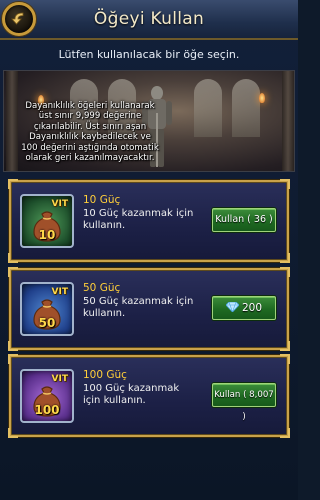 This screenshot has height=500, width=320. What do you see at coordinates (105, 375) in the screenshot?
I see `item-name: 100 Güç` at bounding box center [105, 375].